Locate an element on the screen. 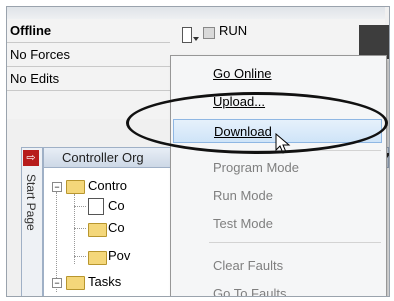  tree-item-label: Contro is located at coordinates (107, 185).